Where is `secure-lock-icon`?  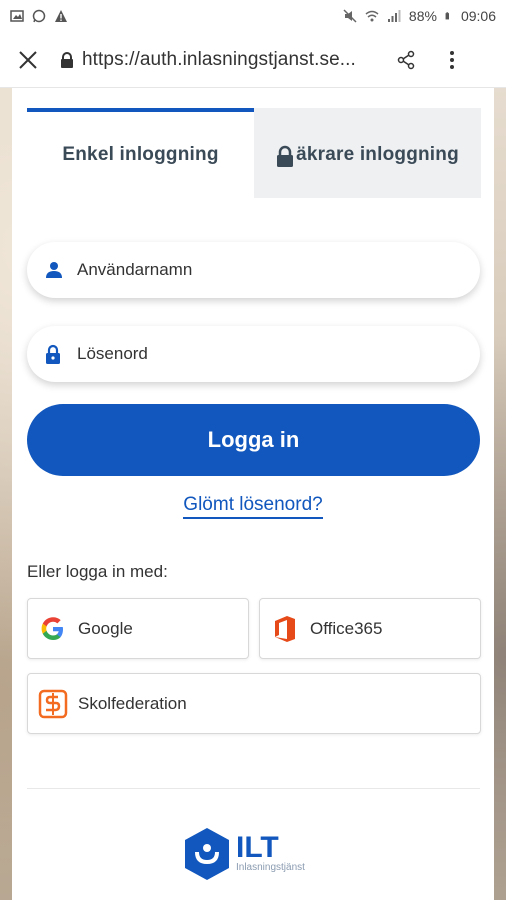 secure-lock-icon is located at coordinates (67, 59).